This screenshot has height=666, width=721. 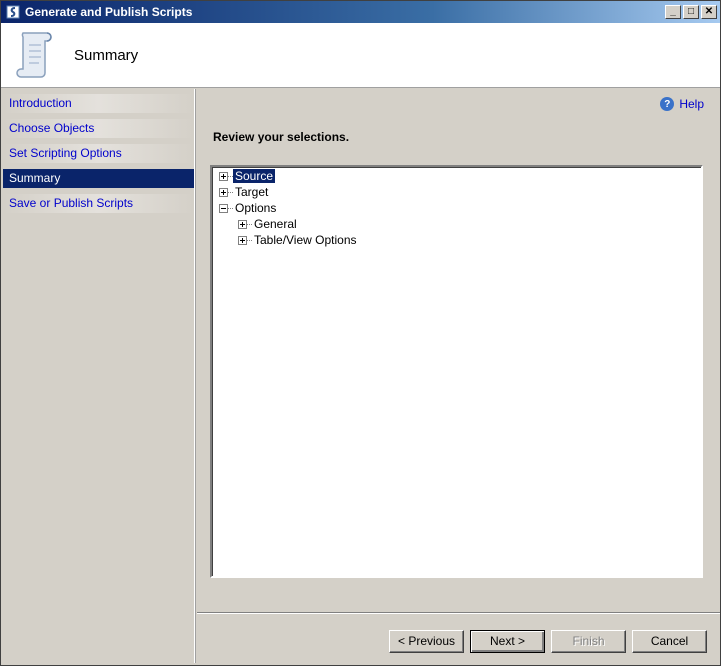 I want to click on tree-node-label: Target, so click(x=252, y=192).